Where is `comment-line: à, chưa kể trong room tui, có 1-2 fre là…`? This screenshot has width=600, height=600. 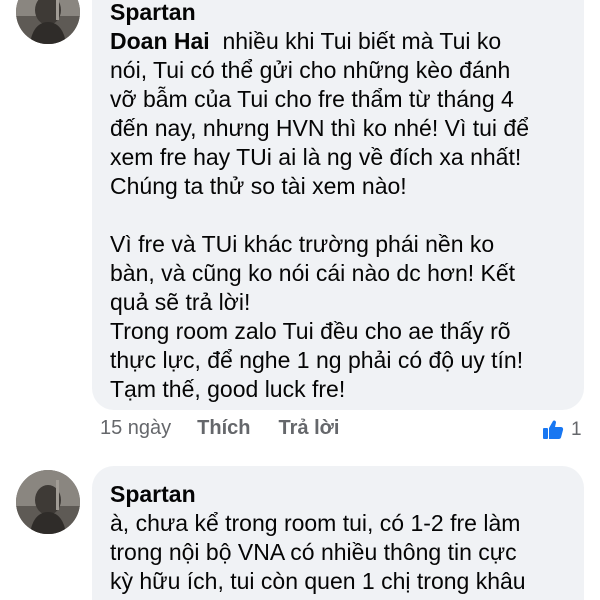
comment-line: à, chưa kể trong room tui, có 1-2 fre là… is located at coordinates (315, 523).